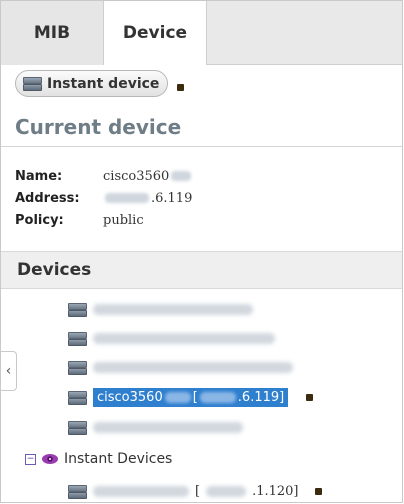  What do you see at coordinates (155, 33) in the screenshot?
I see `tab-device: Device` at bounding box center [155, 33].